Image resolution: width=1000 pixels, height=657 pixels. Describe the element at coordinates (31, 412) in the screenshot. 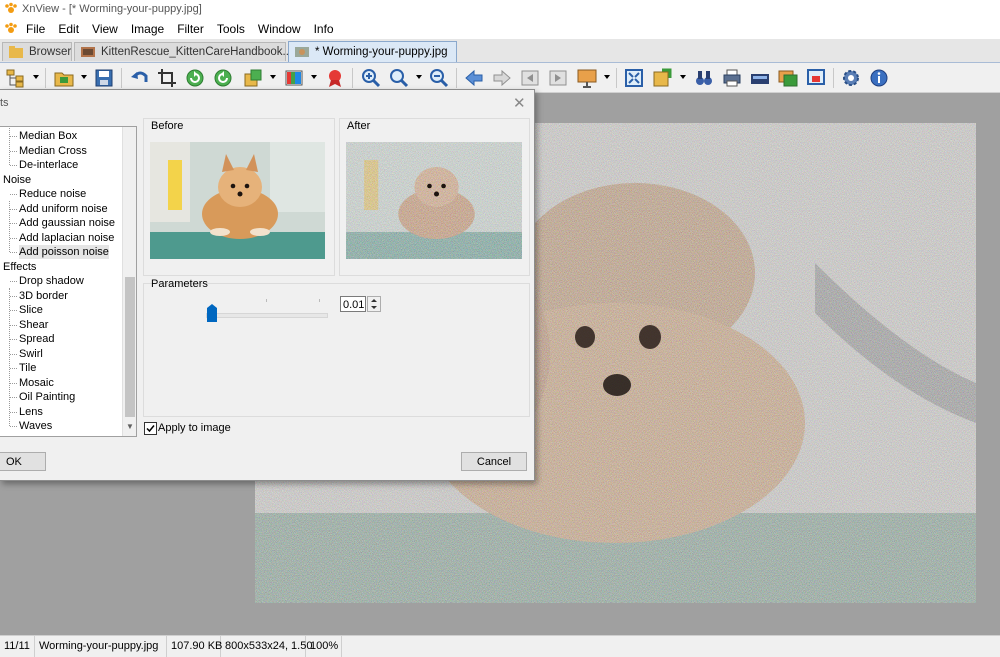

I see `tree-item: Lens` at that location.